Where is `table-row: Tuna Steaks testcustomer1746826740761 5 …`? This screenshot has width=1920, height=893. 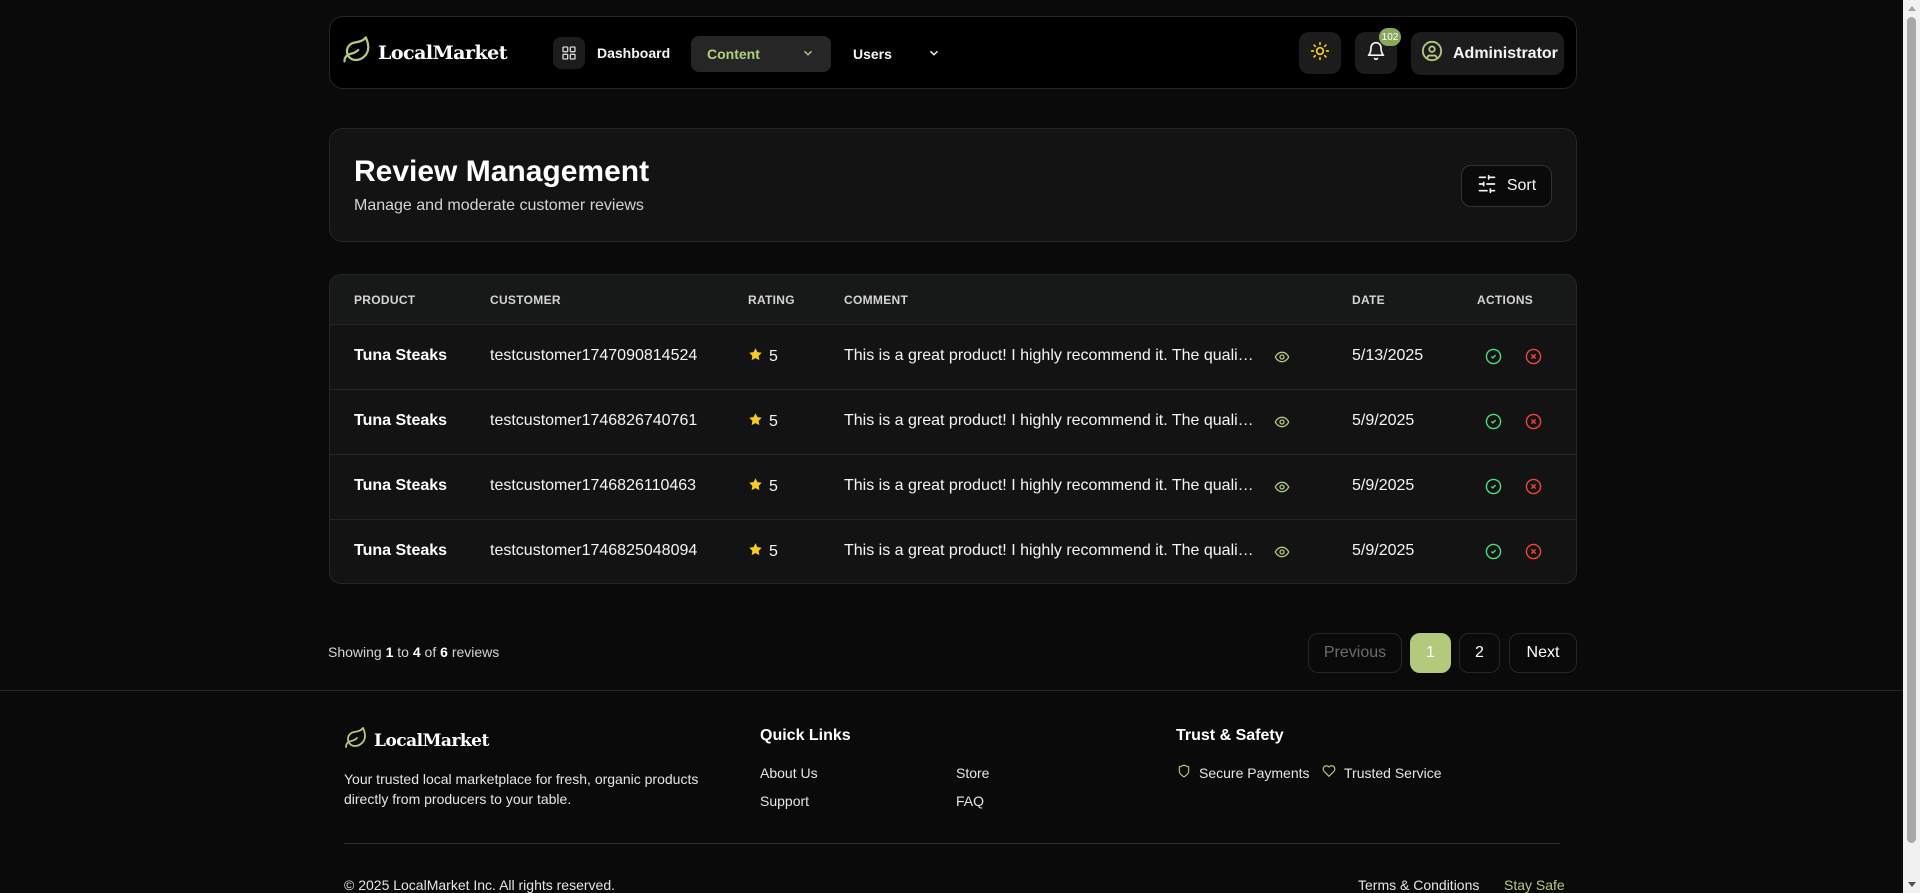 table-row: Tuna Steaks testcustomer1746826740761 5 … is located at coordinates (953, 422).